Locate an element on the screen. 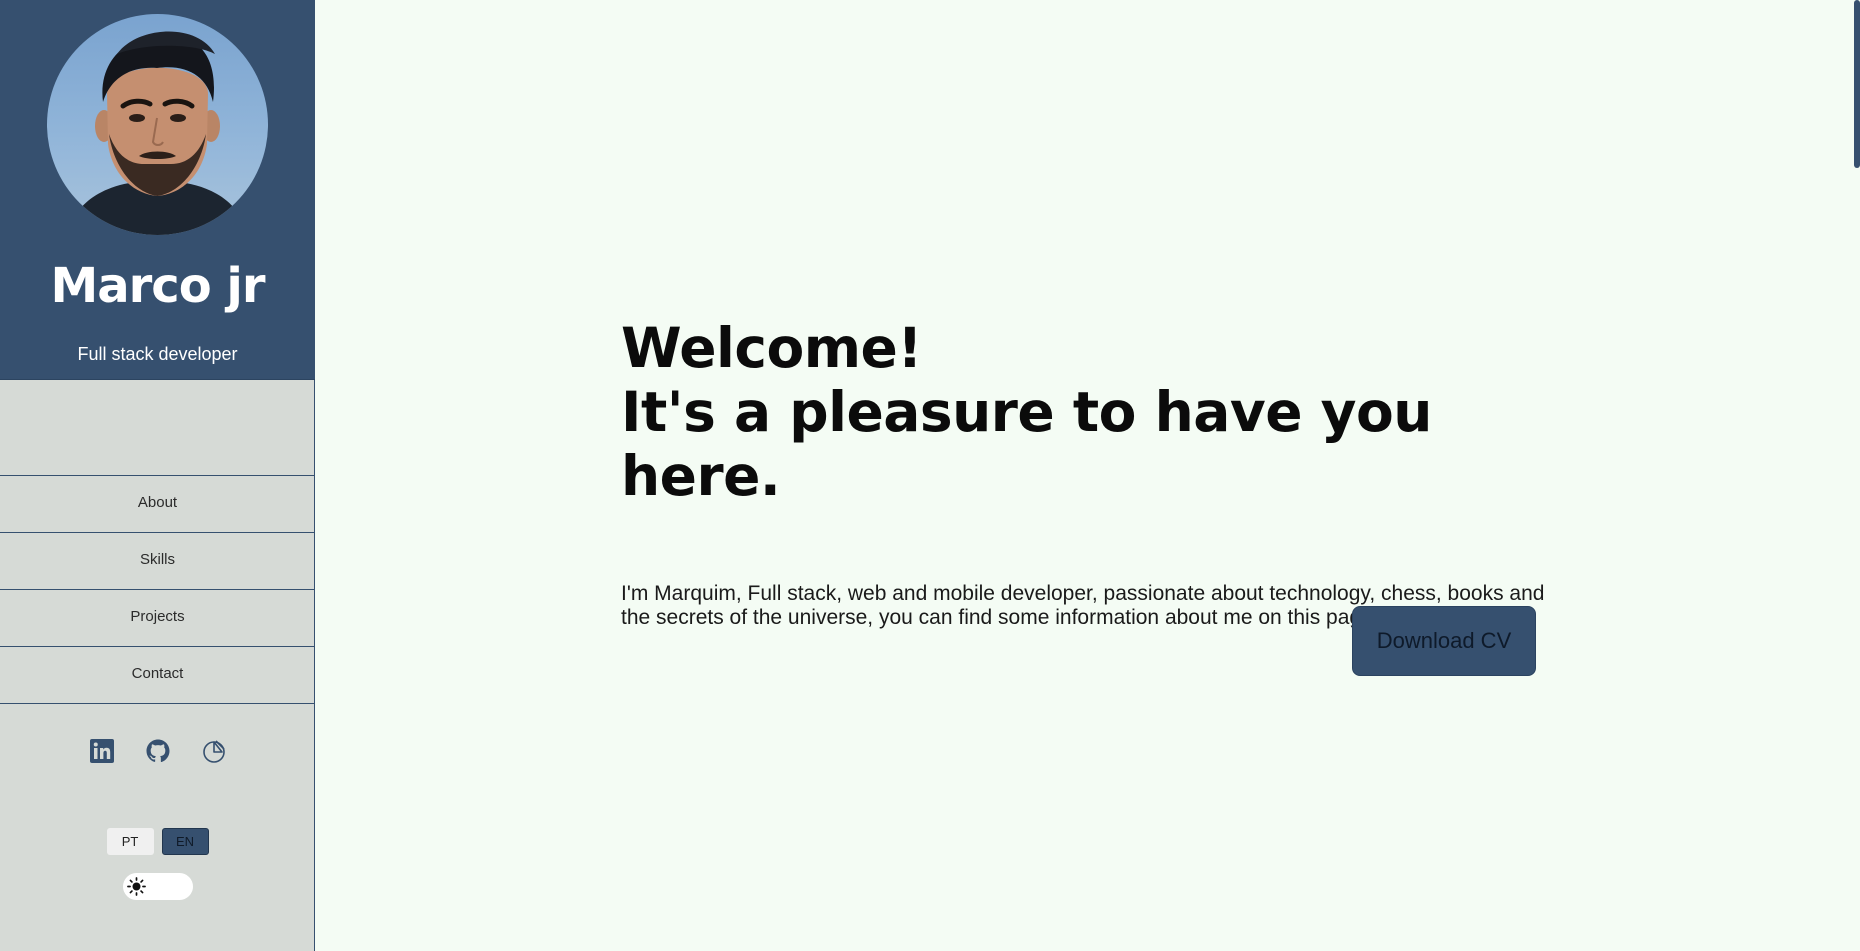 The image size is (1860, 951). sidebar-nav: About Skills Projects Contact is located at coordinates (157, 590).